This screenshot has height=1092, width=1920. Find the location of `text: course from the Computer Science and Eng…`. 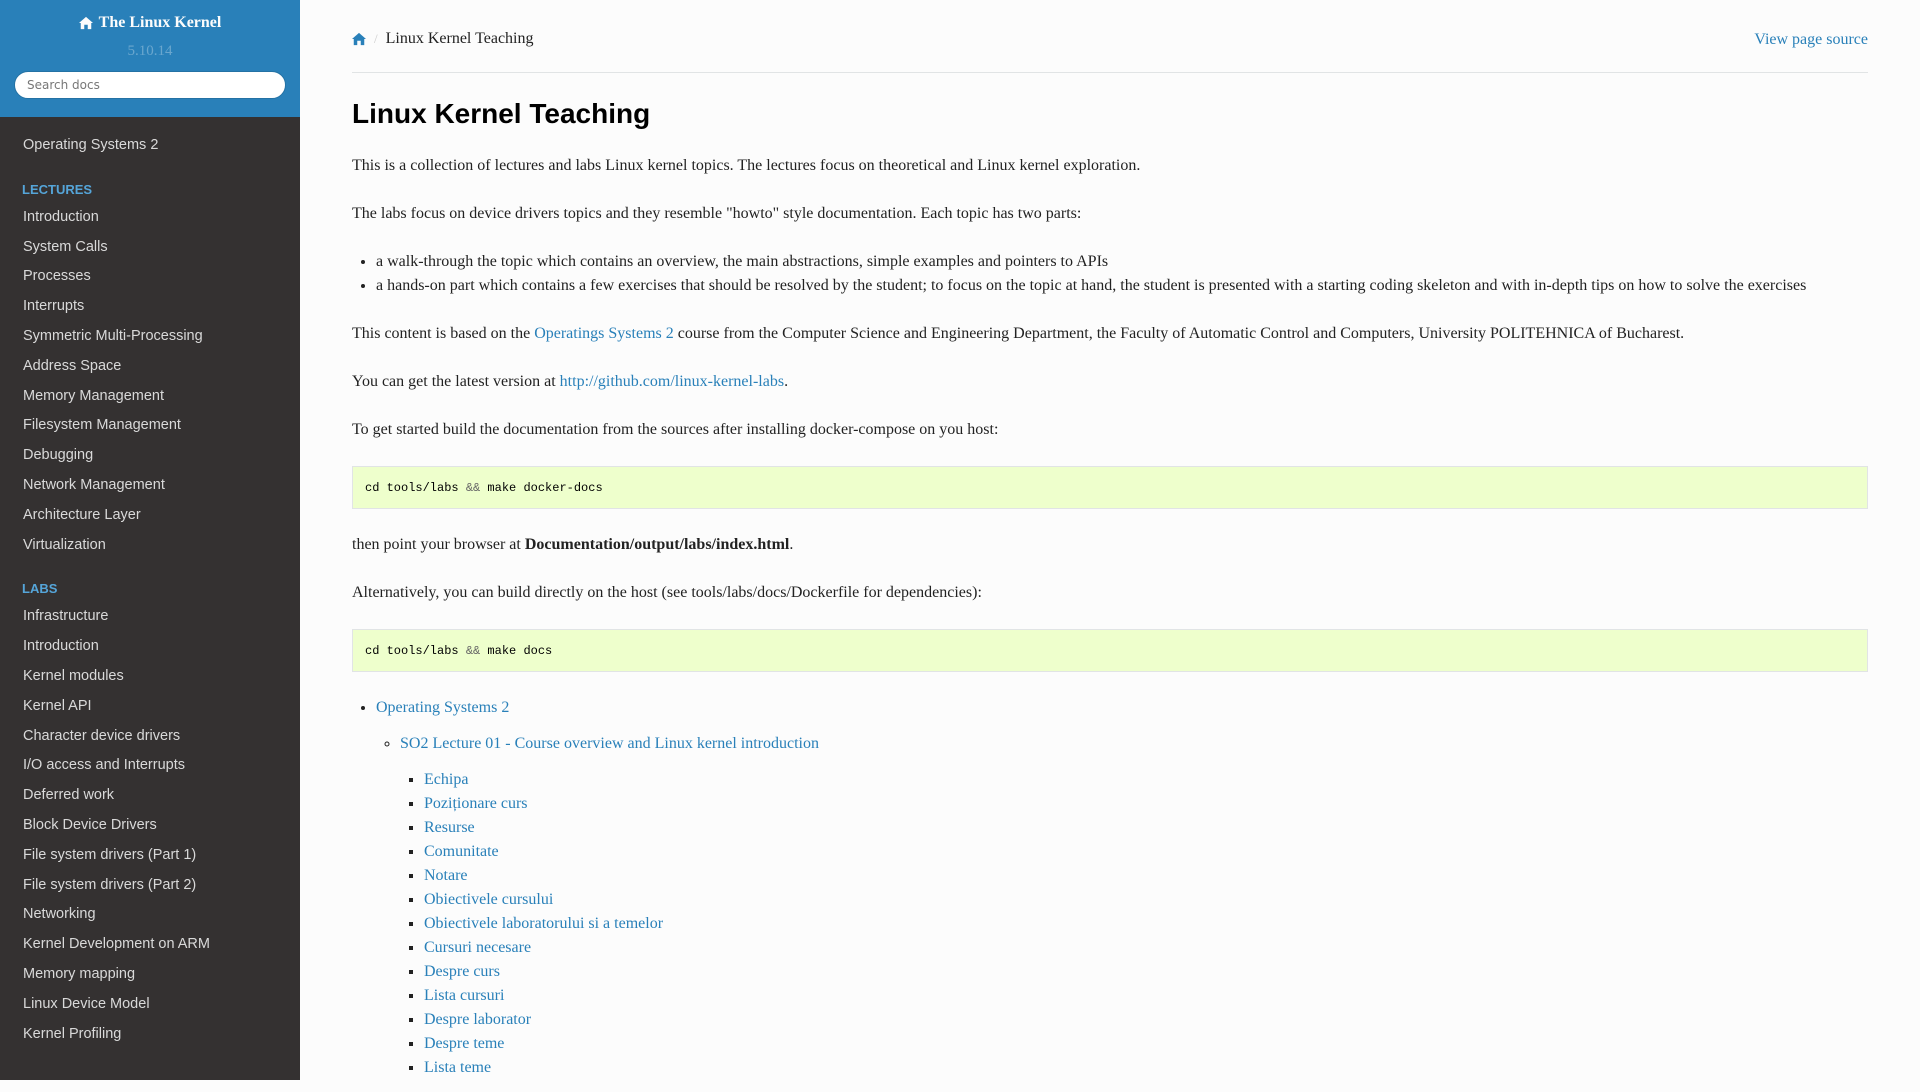

text: course from the Computer Science and Eng… is located at coordinates (1179, 333).